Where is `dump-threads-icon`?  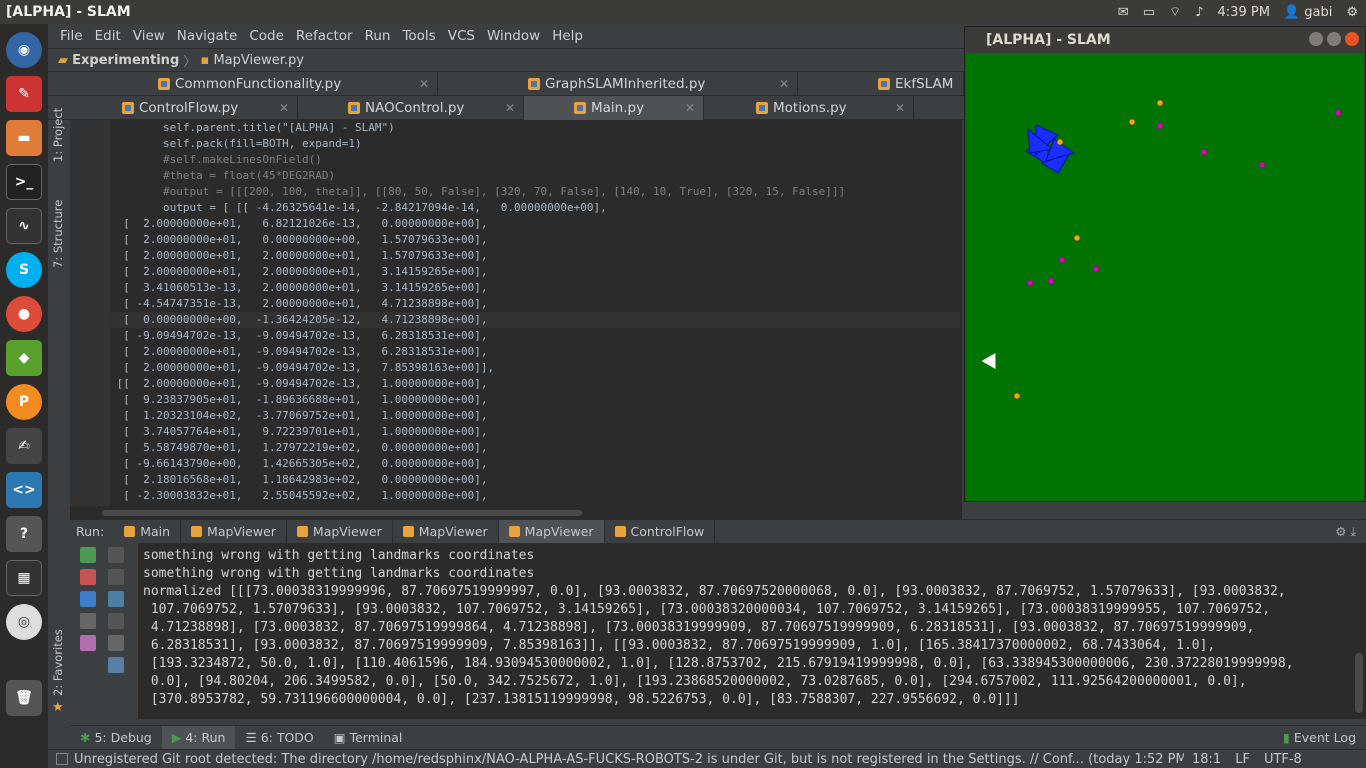 dump-threads-icon is located at coordinates (88, 621).